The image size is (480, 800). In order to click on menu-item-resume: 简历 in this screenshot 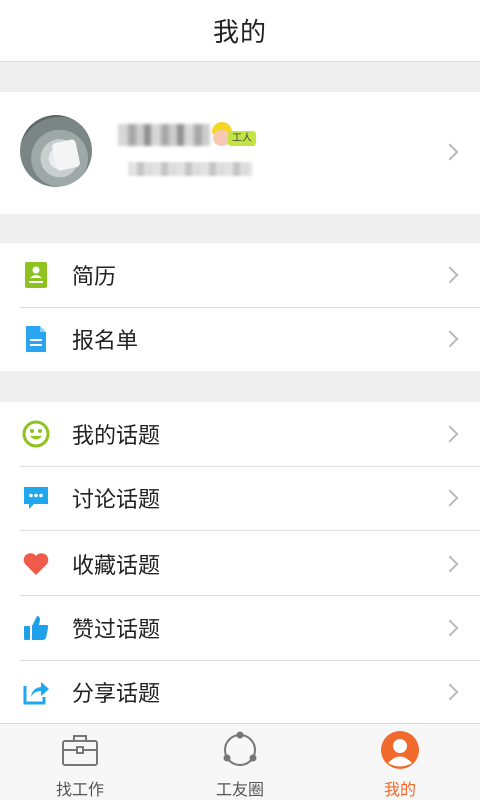, I will do `click(240, 275)`.